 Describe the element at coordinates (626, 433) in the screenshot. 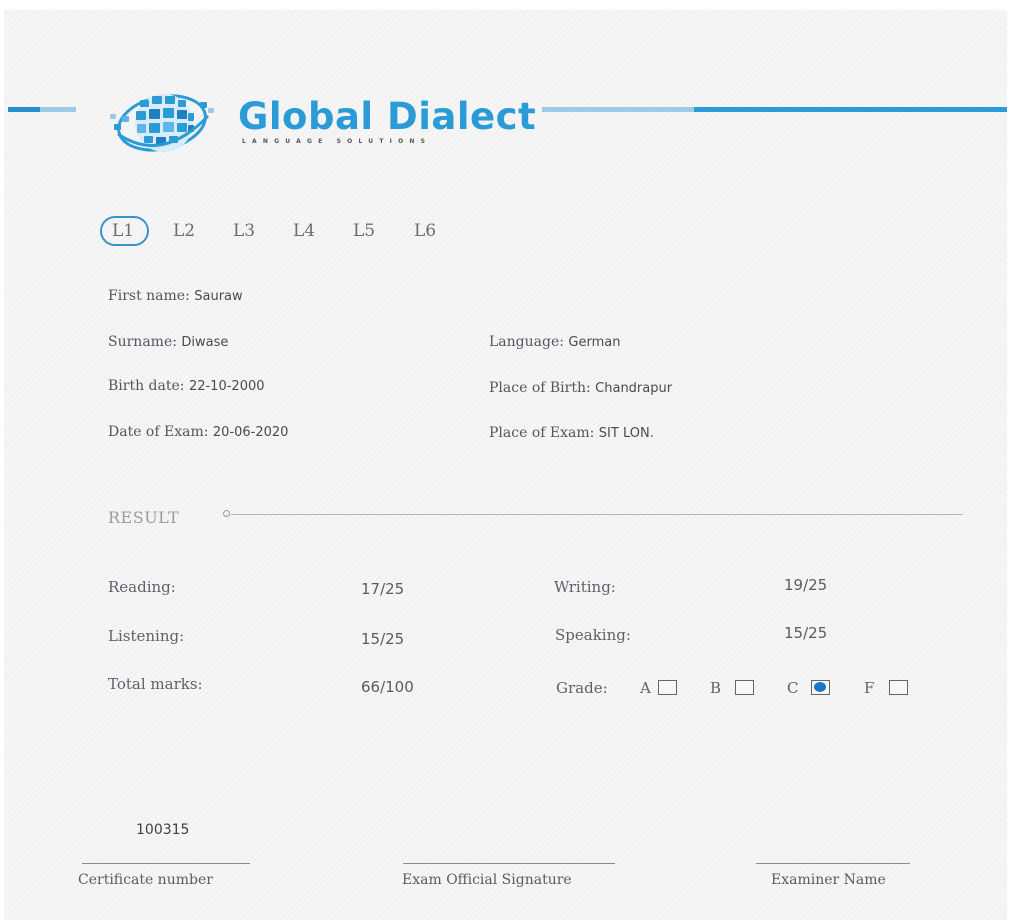

I see `place-of-exam-value: SIT LON.` at that location.